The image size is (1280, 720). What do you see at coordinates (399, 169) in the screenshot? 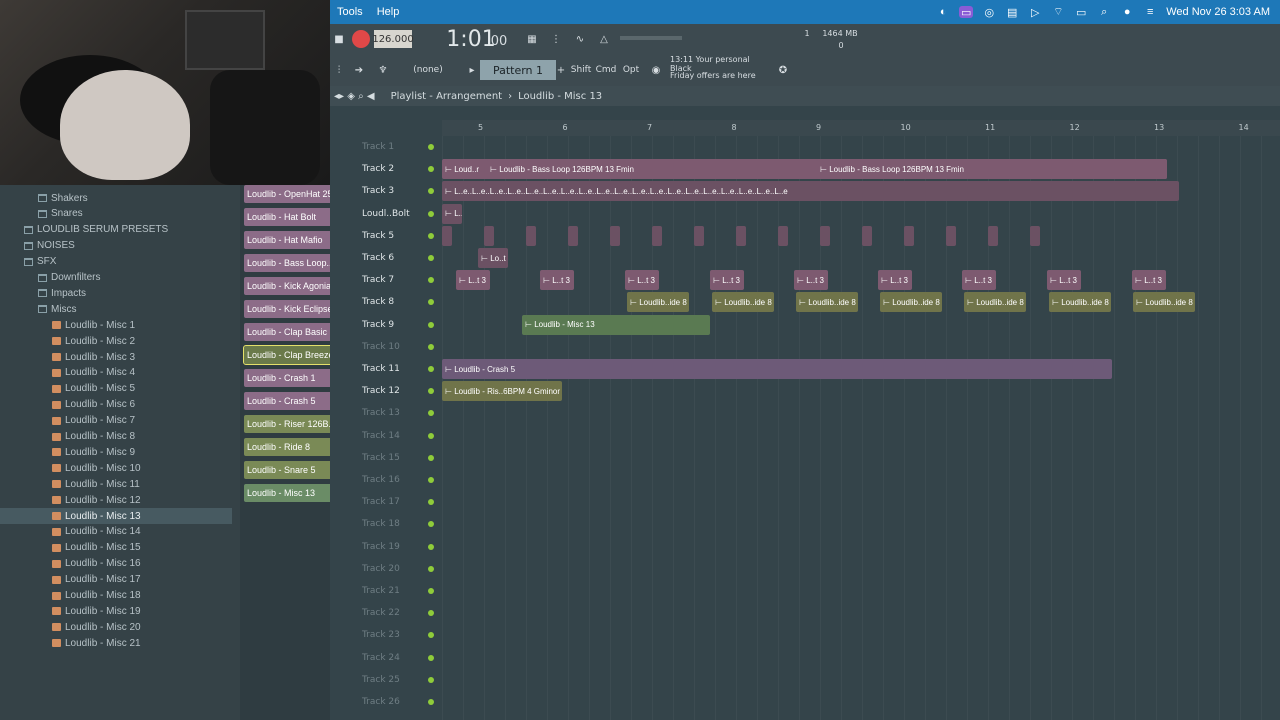
I see `track-header: Track 2` at bounding box center [399, 169].